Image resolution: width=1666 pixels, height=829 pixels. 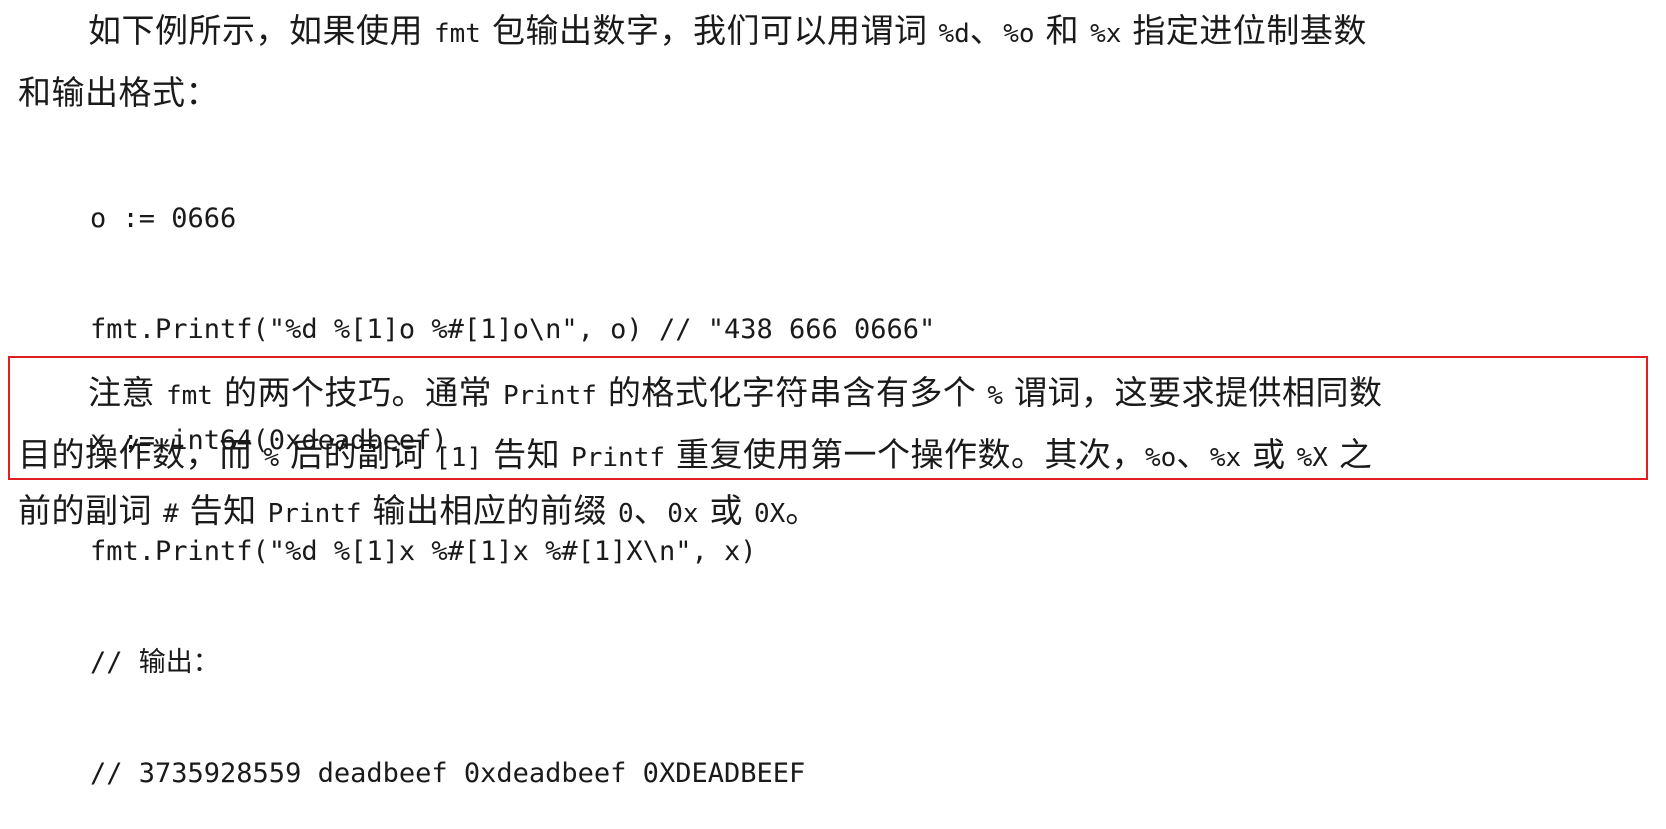 What do you see at coordinates (905, 454) in the screenshot?
I see `text-run: 重复使用第一个操作数。其次，` at bounding box center [905, 454].